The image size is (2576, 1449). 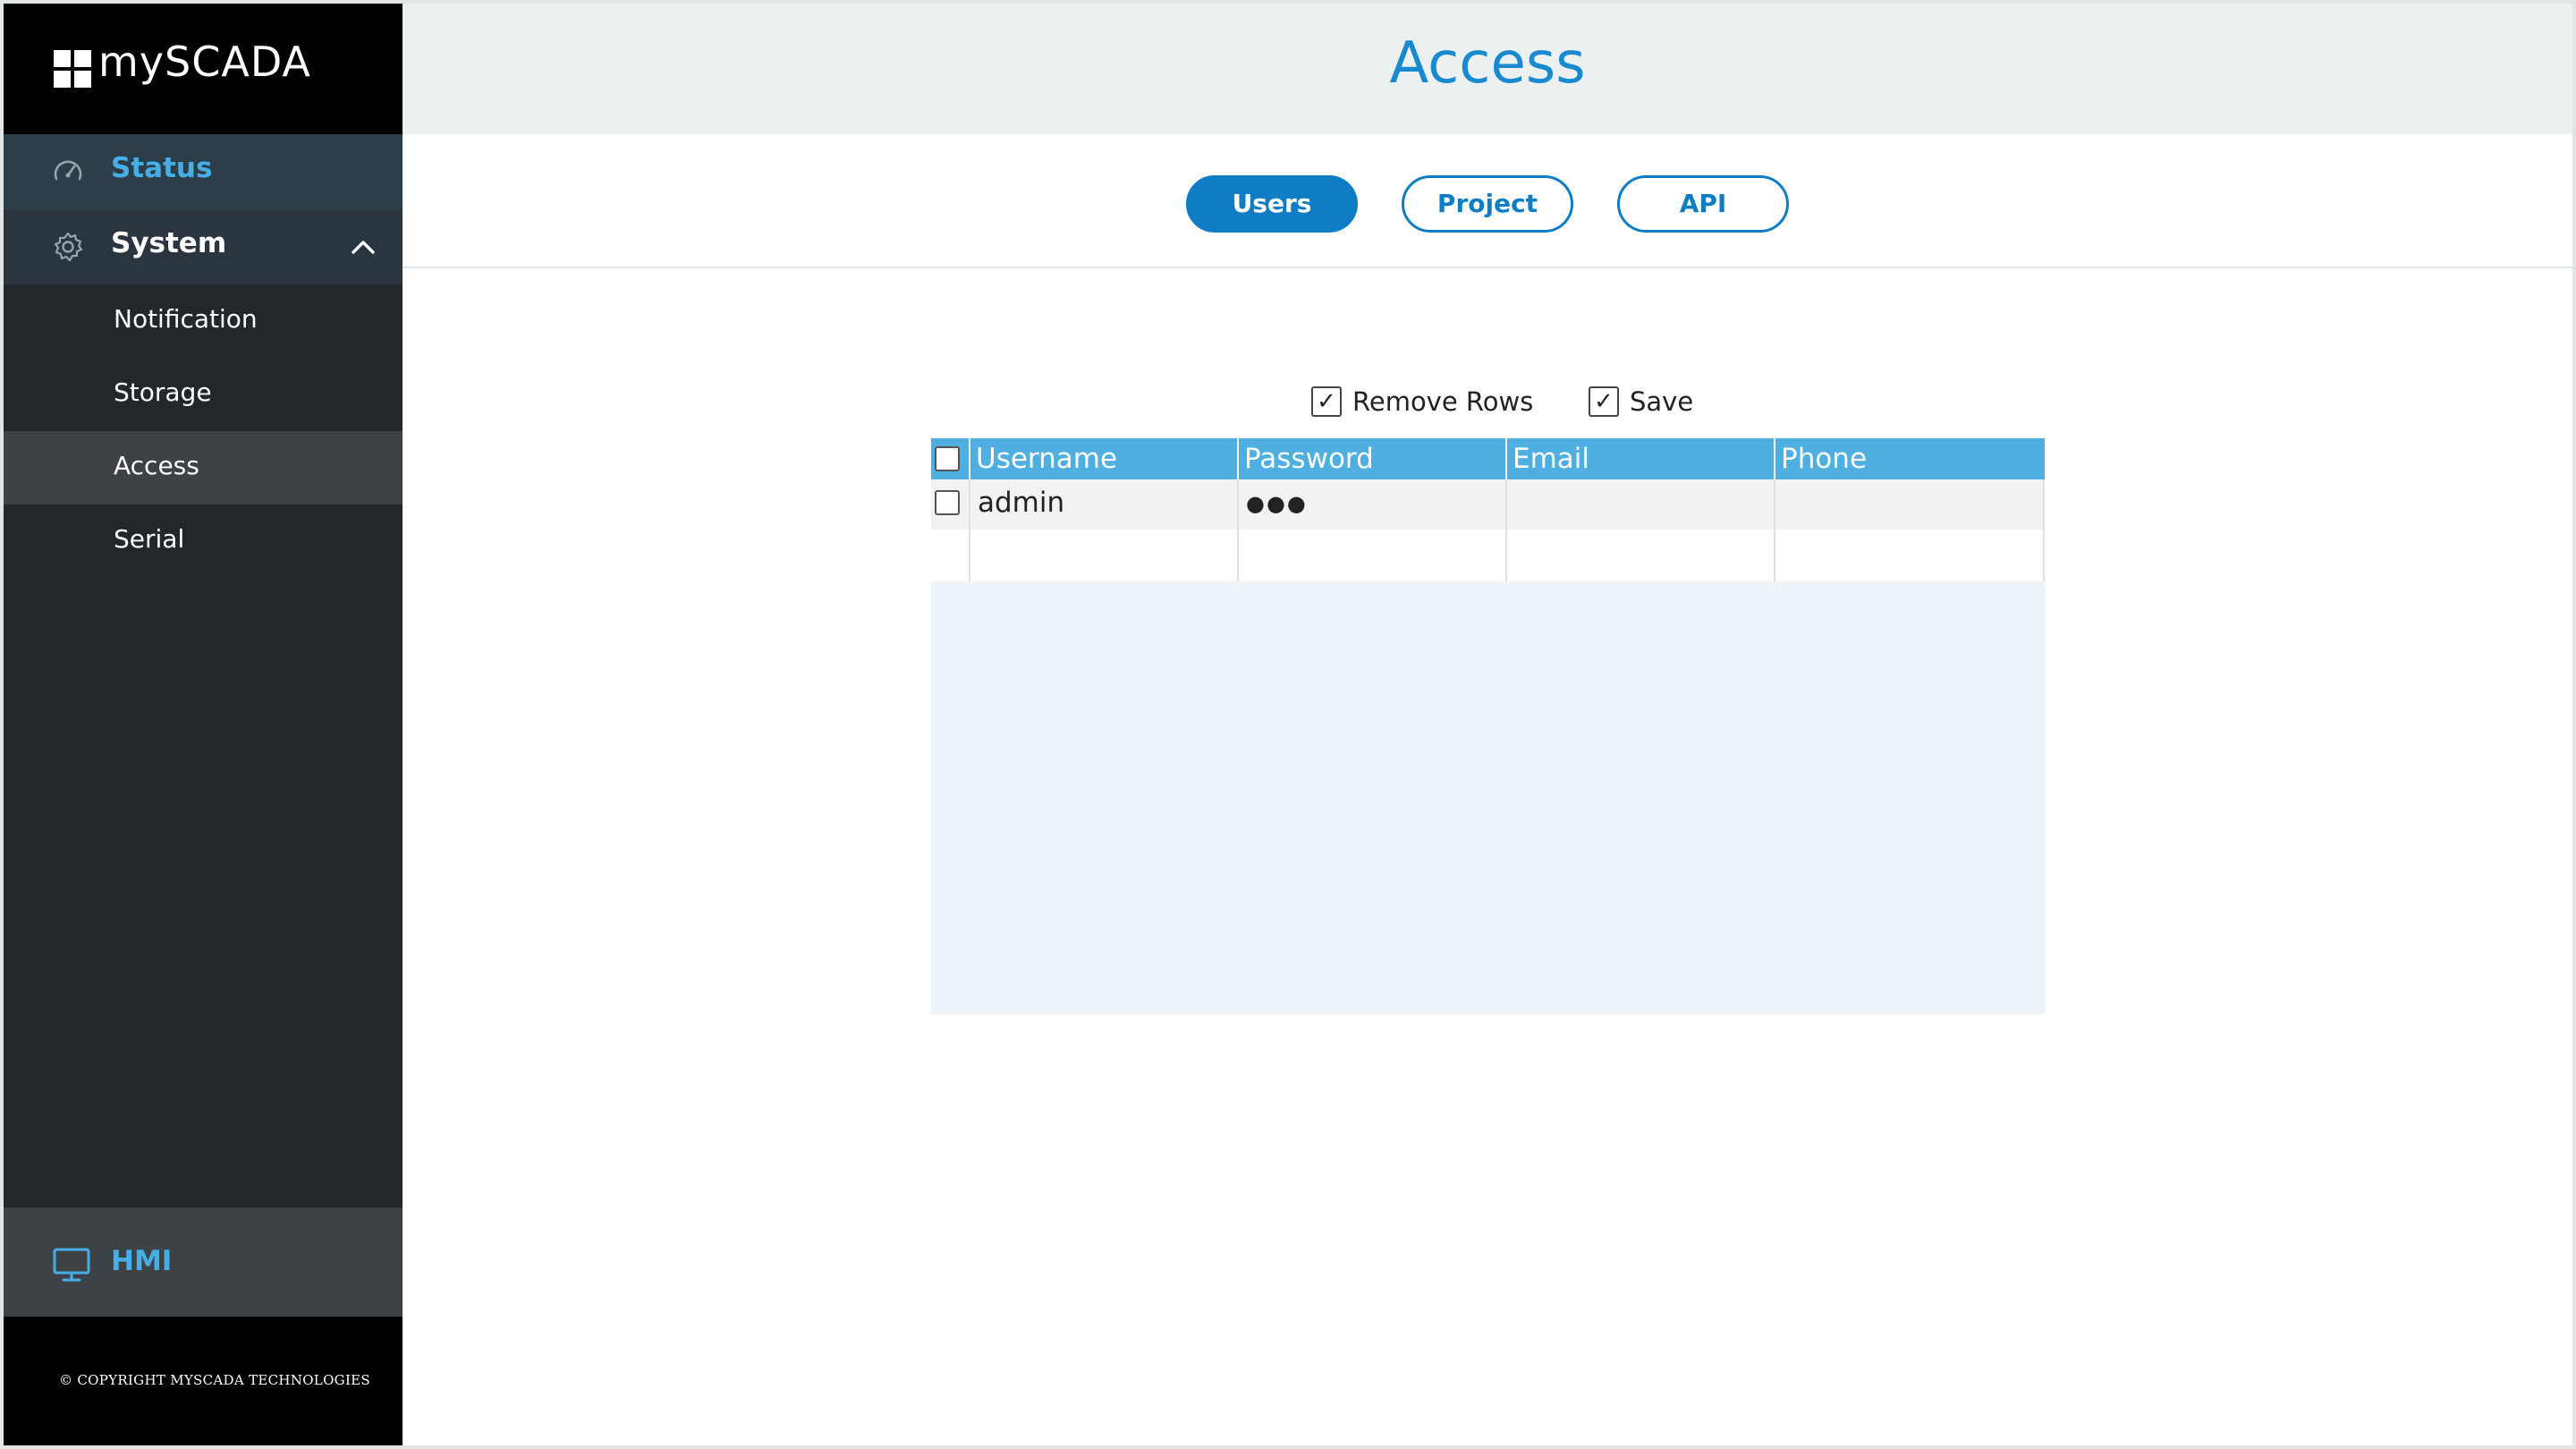 I want to click on sidebar-item-status: Status, so click(x=203, y=171).